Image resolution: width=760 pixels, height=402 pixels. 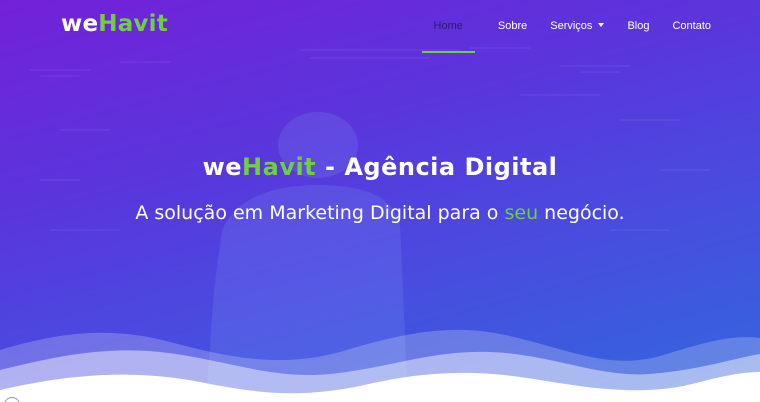 I want to click on headline-rest: - Agência Digital, so click(x=437, y=167).